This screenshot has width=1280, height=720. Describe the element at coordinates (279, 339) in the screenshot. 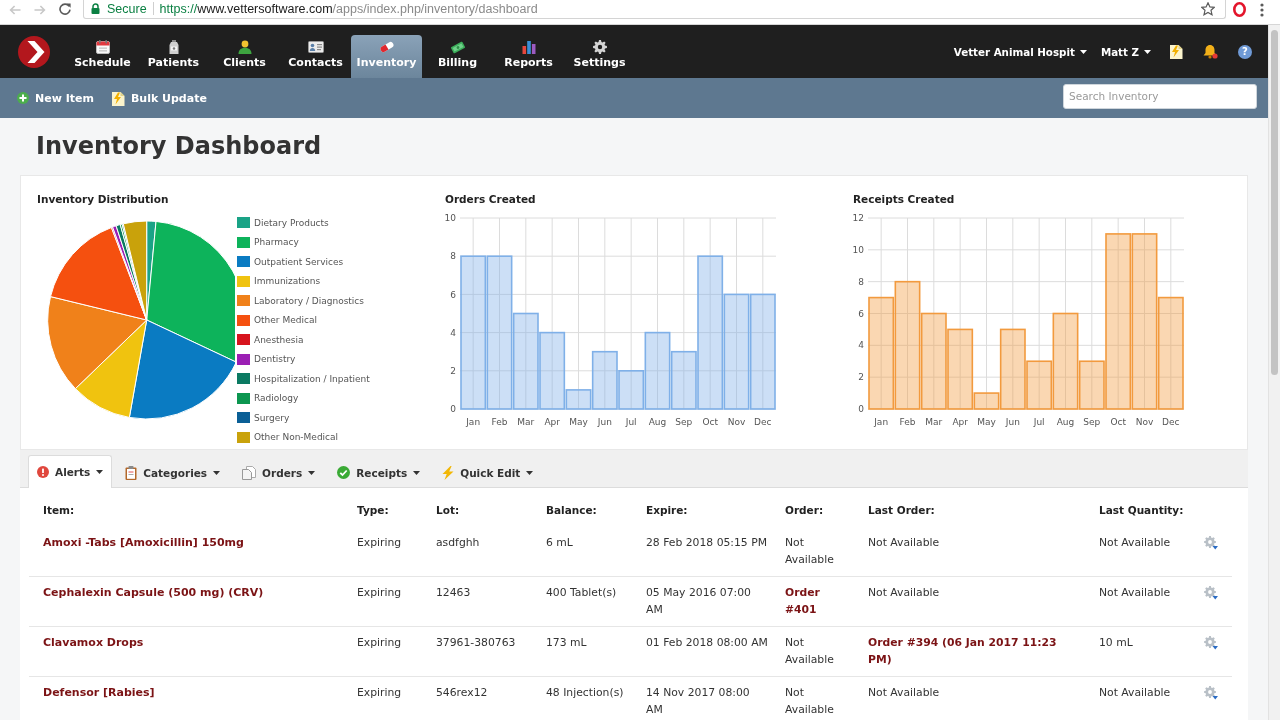

I see `legend-label: Anesthesia` at that location.